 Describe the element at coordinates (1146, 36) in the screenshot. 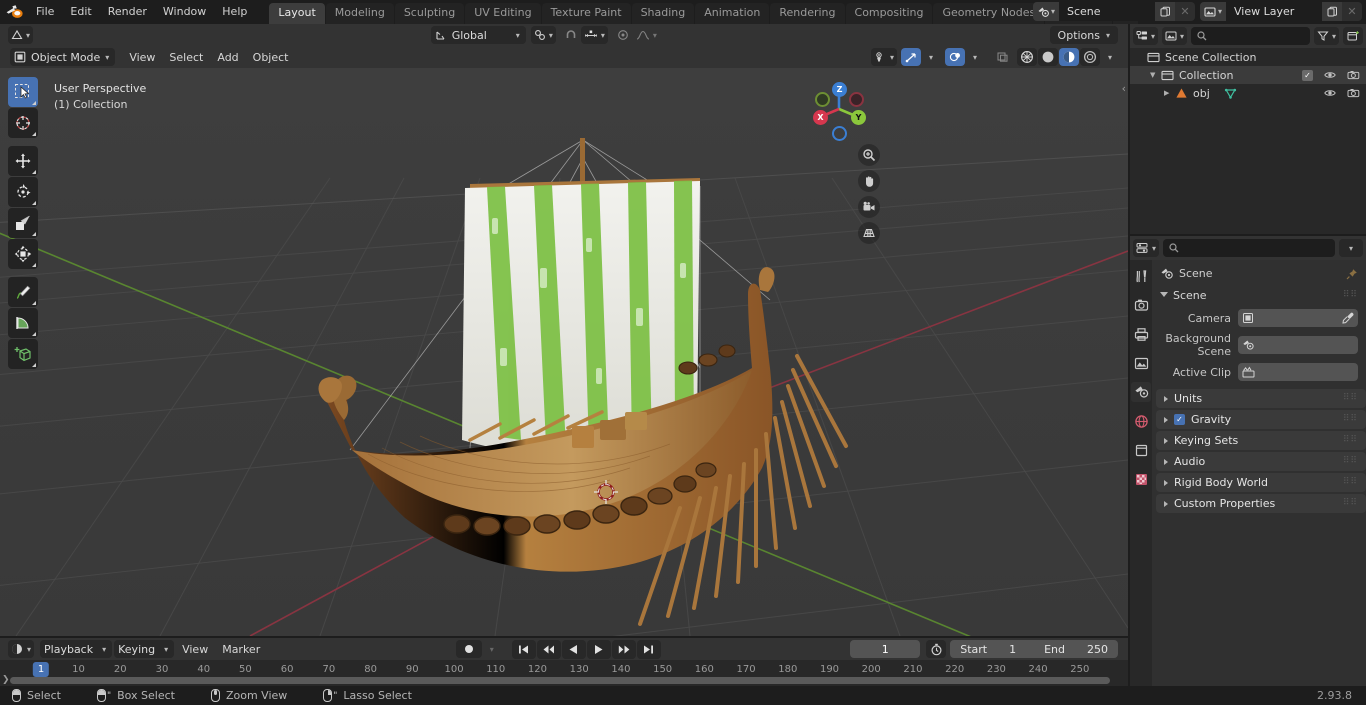

I see `outliner-editor-type-icon: ▾` at that location.